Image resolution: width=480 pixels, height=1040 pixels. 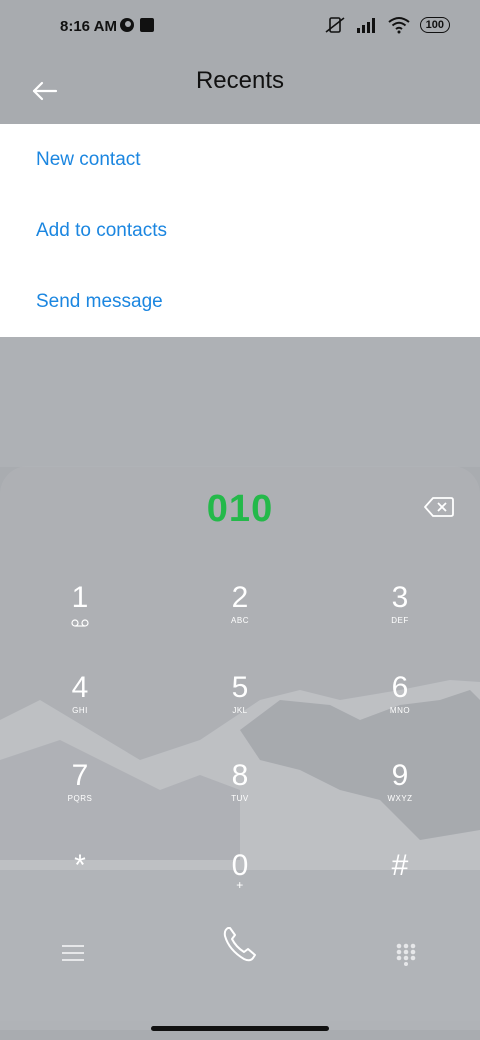 What do you see at coordinates (387, 25) in the screenshot?
I see `status-right-icons: 100` at bounding box center [387, 25].